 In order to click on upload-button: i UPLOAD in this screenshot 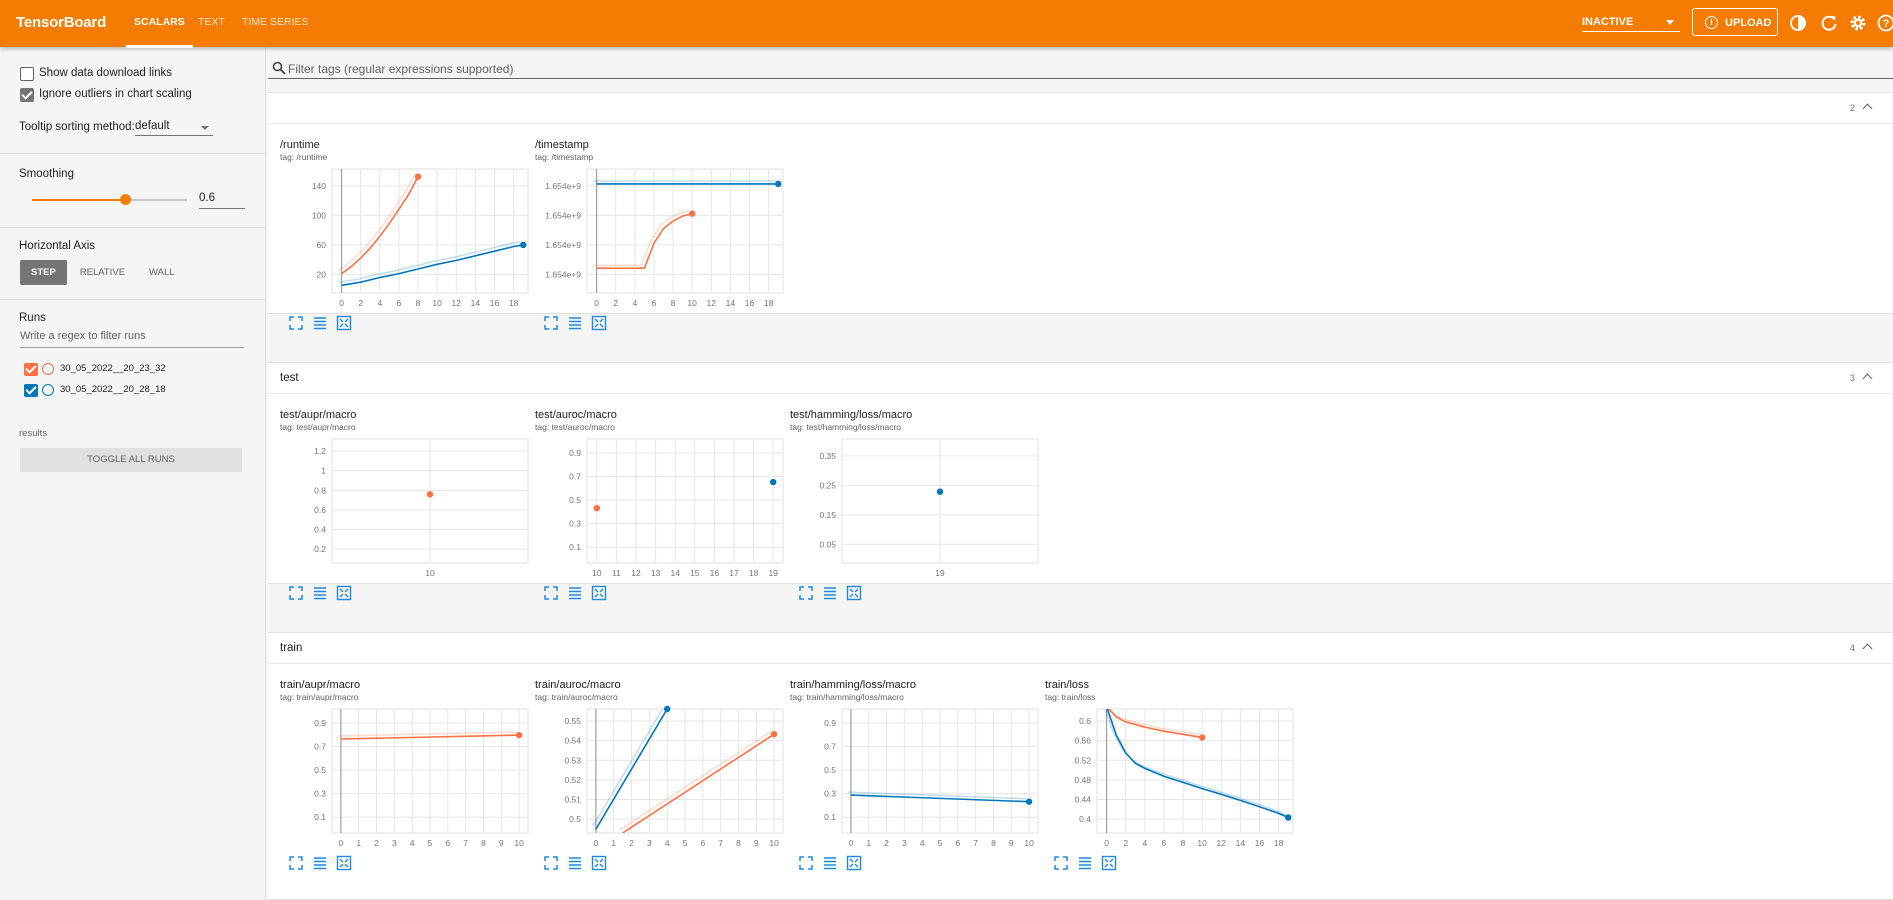, I will do `click(1735, 22)`.